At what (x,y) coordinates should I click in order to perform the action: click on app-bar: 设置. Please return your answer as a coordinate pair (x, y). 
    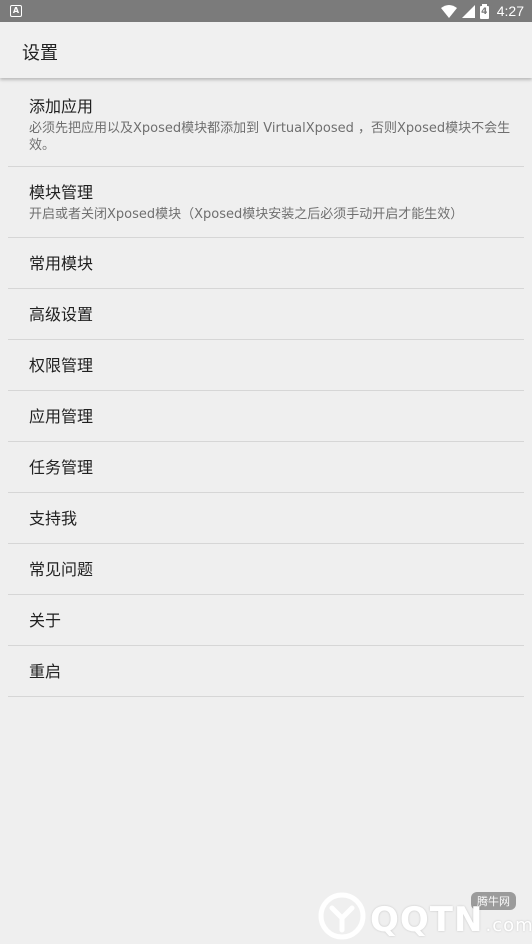
    Looking at the image, I should click on (266, 50).